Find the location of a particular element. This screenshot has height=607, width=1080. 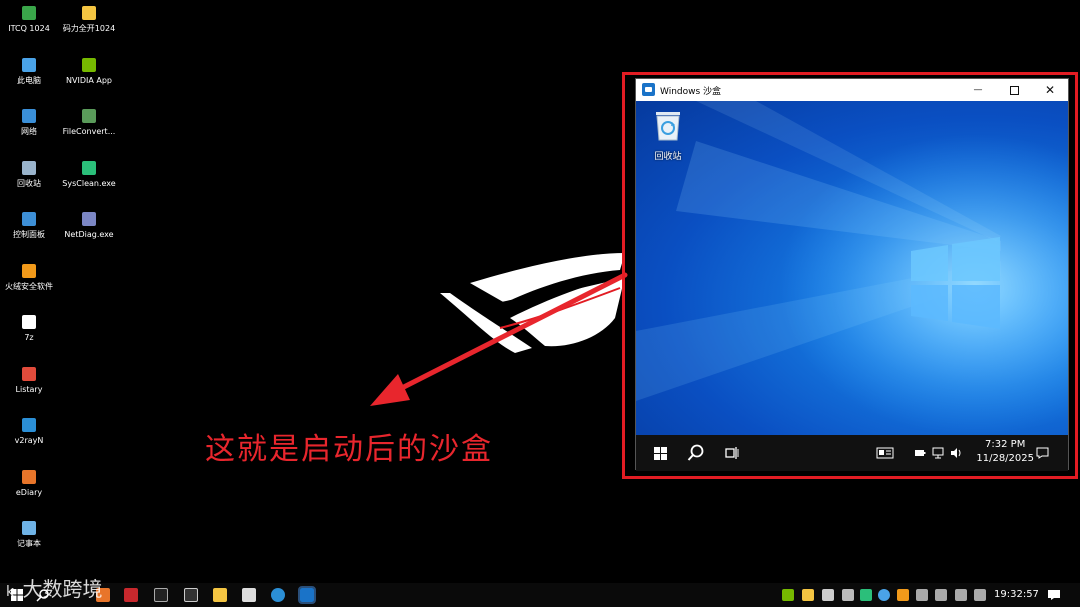

desktop-icon: SysClean.exe is located at coordinates (89, 174).